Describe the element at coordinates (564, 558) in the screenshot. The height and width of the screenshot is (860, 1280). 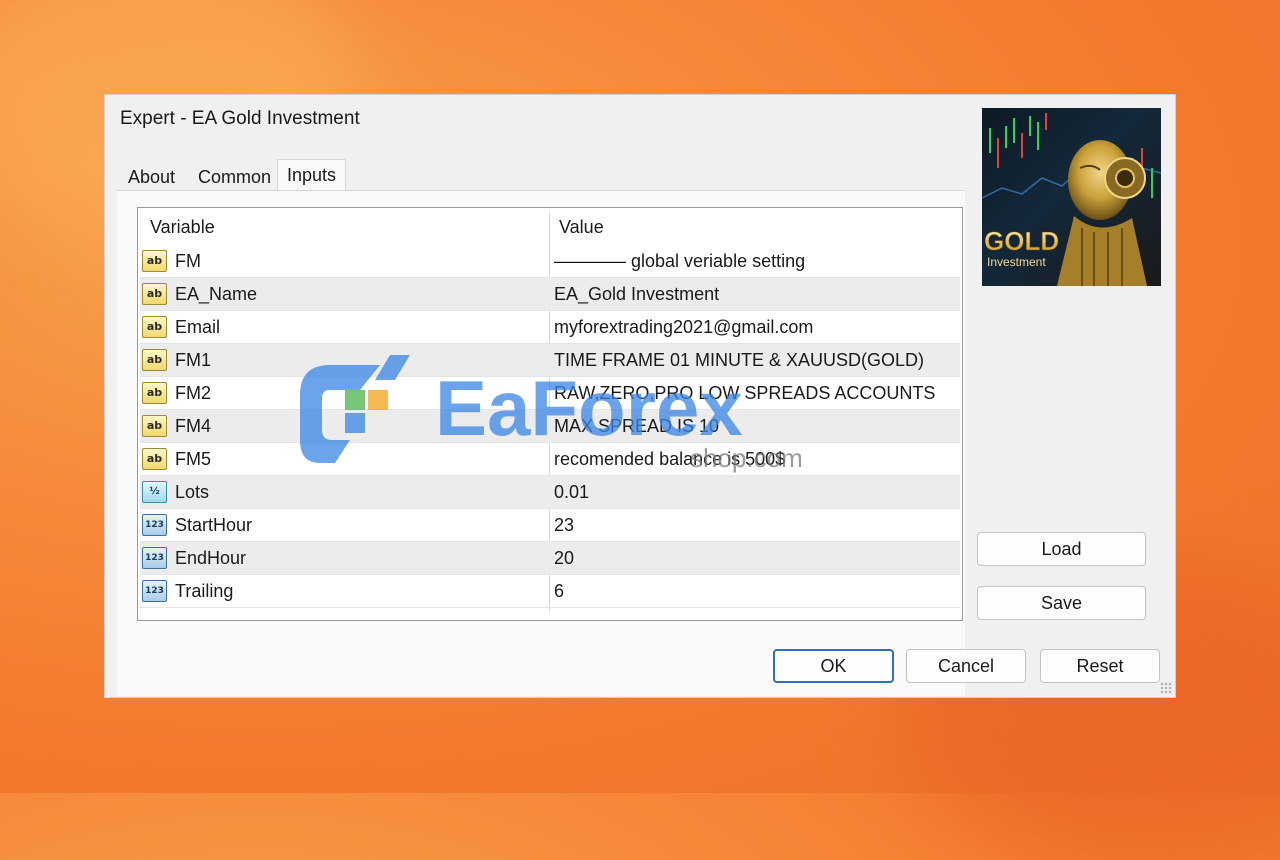
I see `value-cell: 20` at that location.